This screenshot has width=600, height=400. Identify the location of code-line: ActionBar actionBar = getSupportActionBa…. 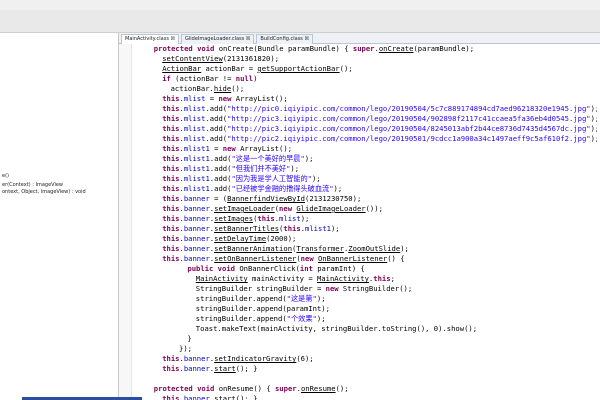
(257, 69).